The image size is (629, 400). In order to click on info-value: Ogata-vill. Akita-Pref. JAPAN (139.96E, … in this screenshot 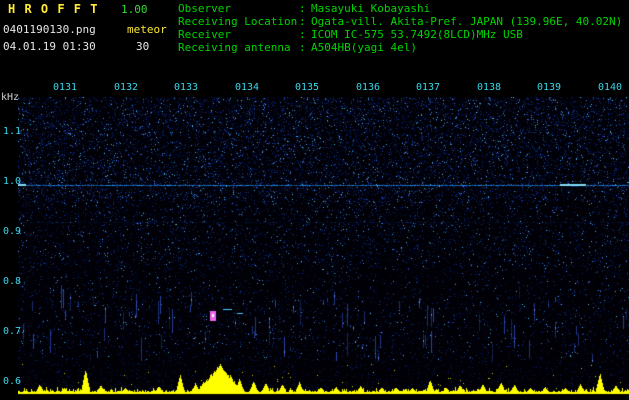, I will do `click(467, 21)`.